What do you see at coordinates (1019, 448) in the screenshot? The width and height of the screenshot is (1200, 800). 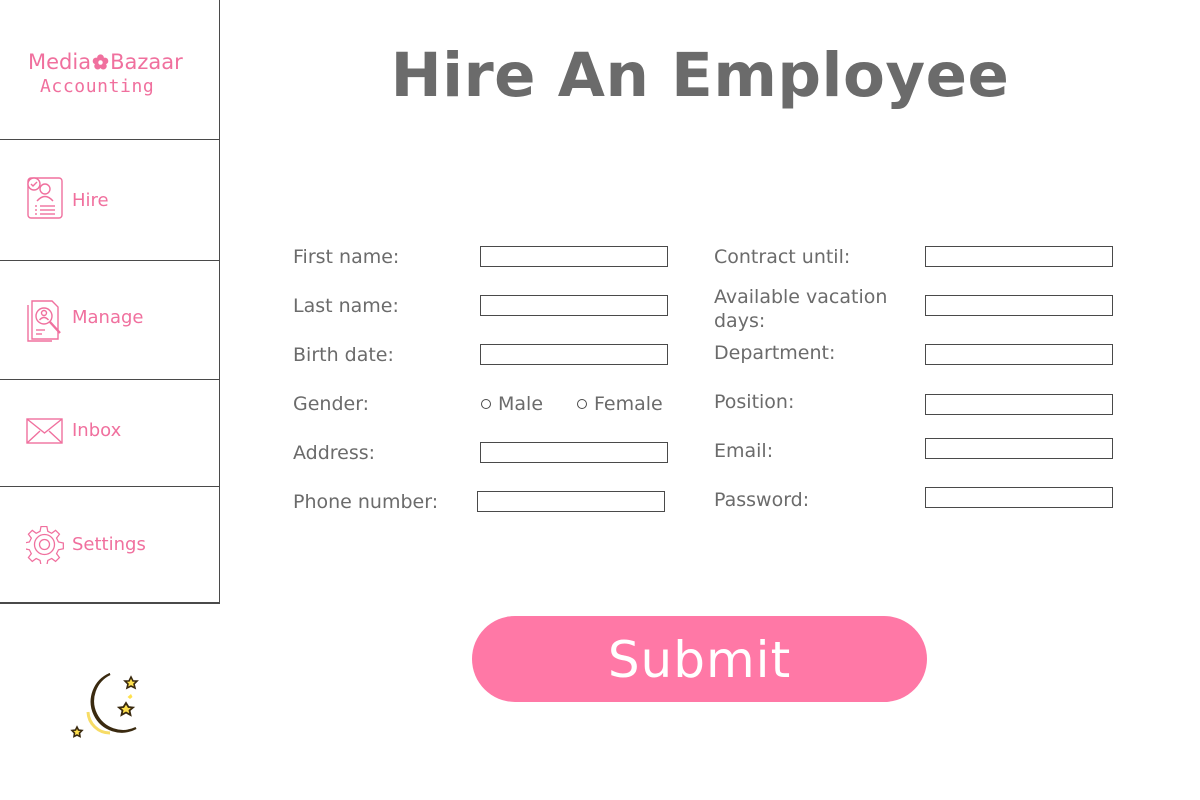 I see `email-field` at bounding box center [1019, 448].